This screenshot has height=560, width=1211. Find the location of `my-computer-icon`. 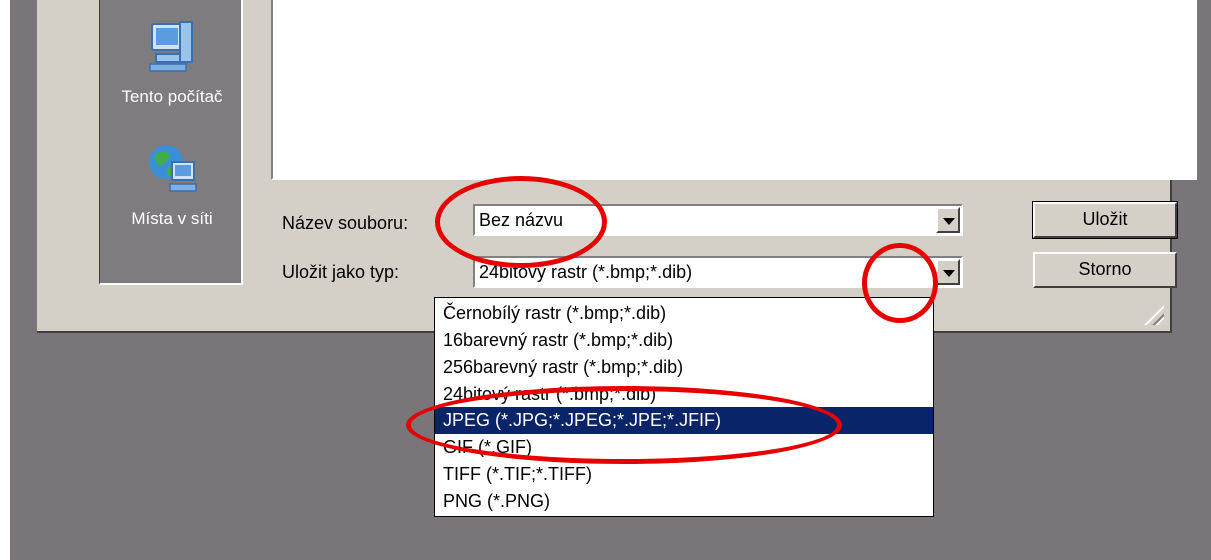

my-computer-icon is located at coordinates (171, 46).